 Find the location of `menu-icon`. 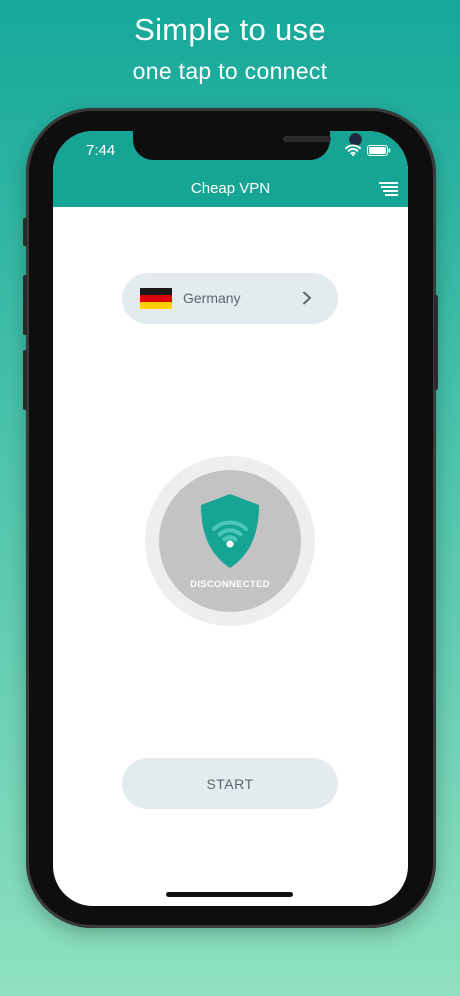

menu-icon is located at coordinates (388, 189).